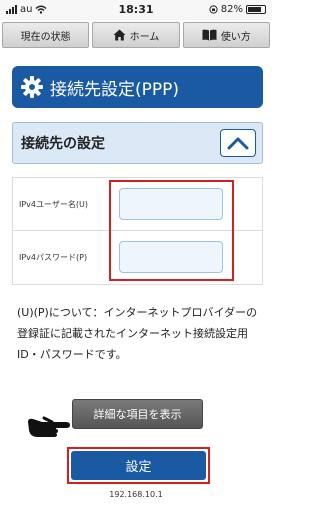 This screenshot has width=320, height=505. I want to click on nav-howto-label: 使い方, so click(235, 37).